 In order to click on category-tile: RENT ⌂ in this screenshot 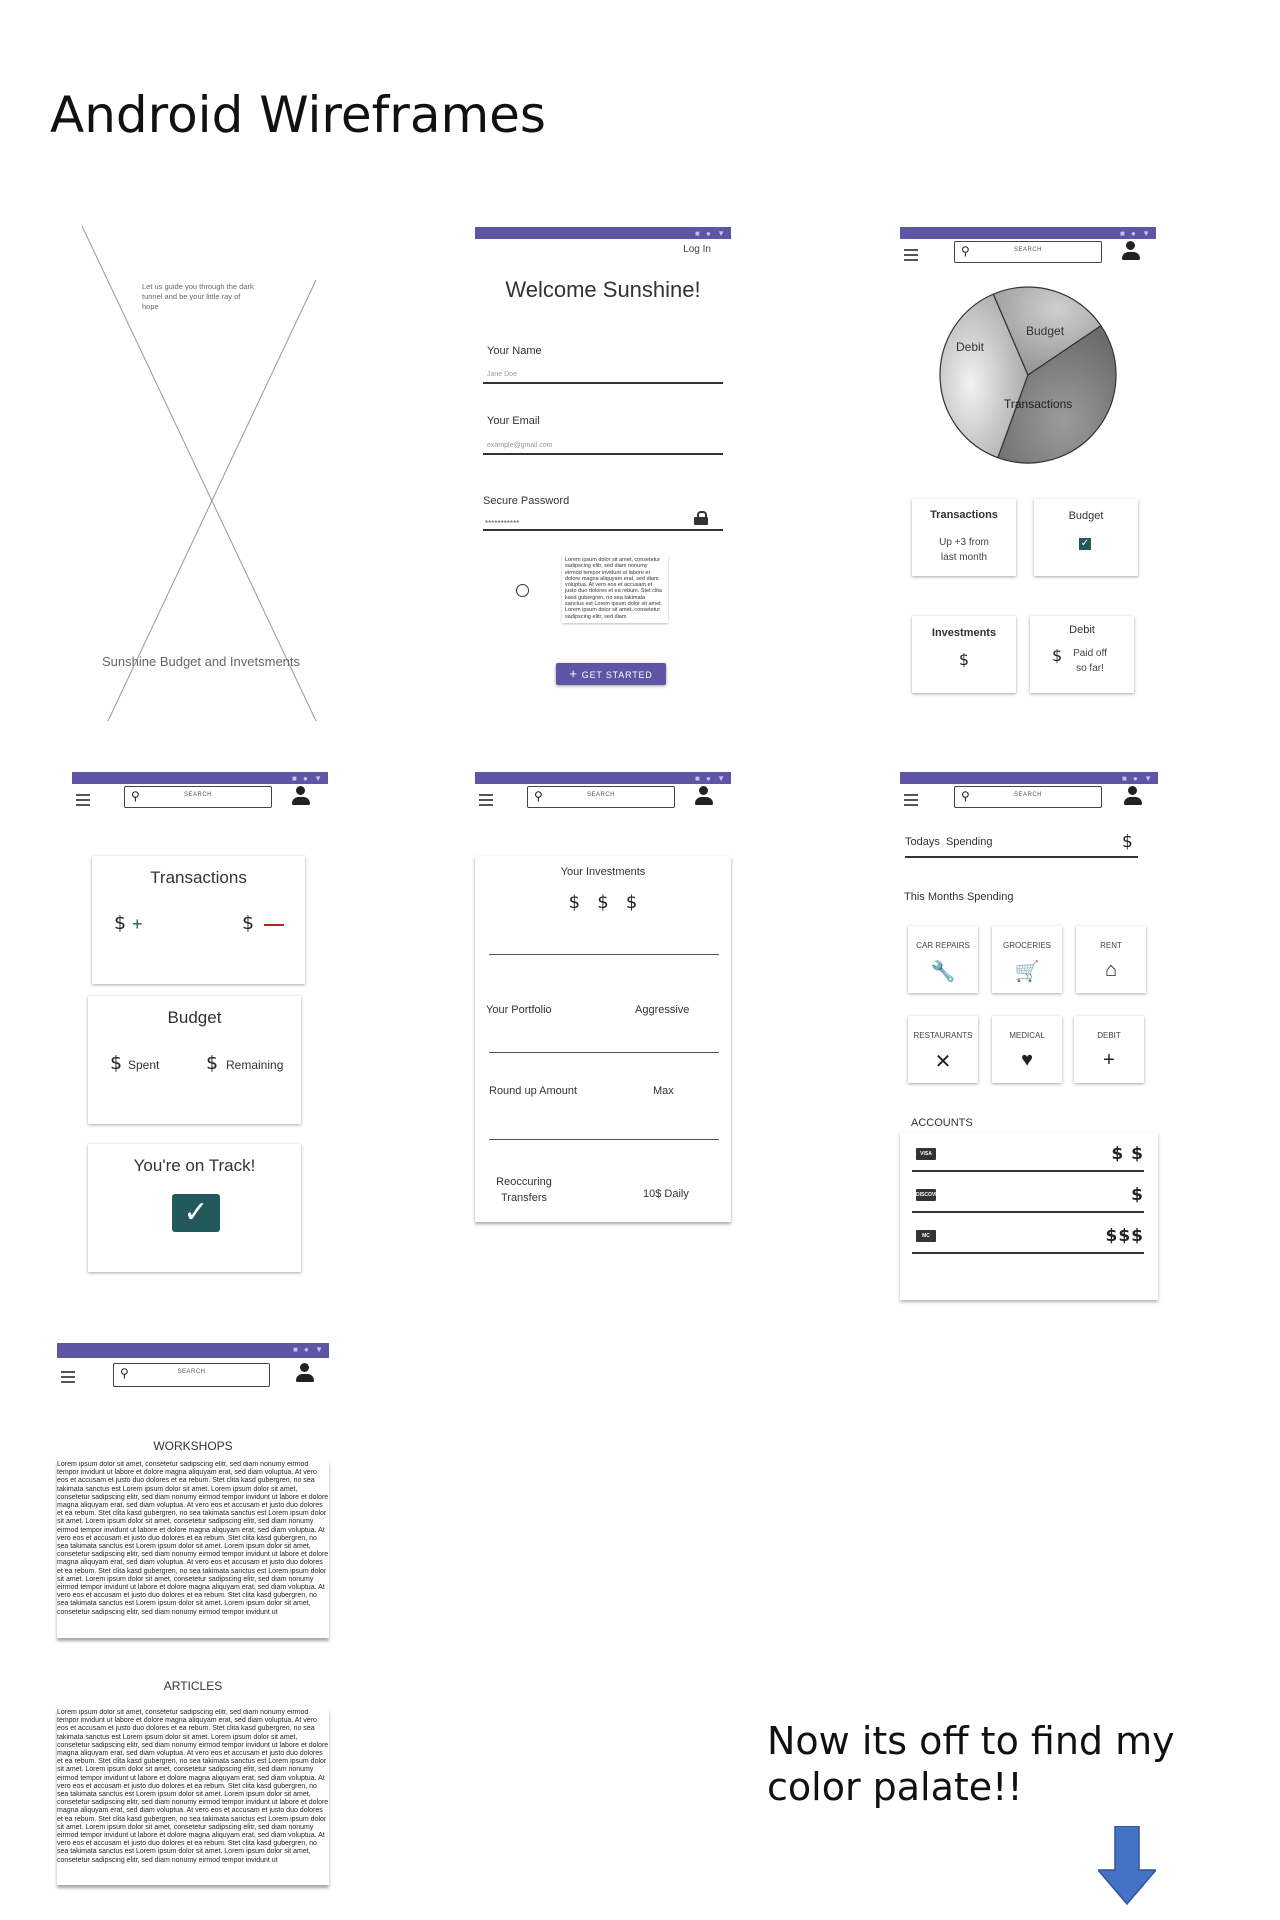, I will do `click(1111, 959)`.